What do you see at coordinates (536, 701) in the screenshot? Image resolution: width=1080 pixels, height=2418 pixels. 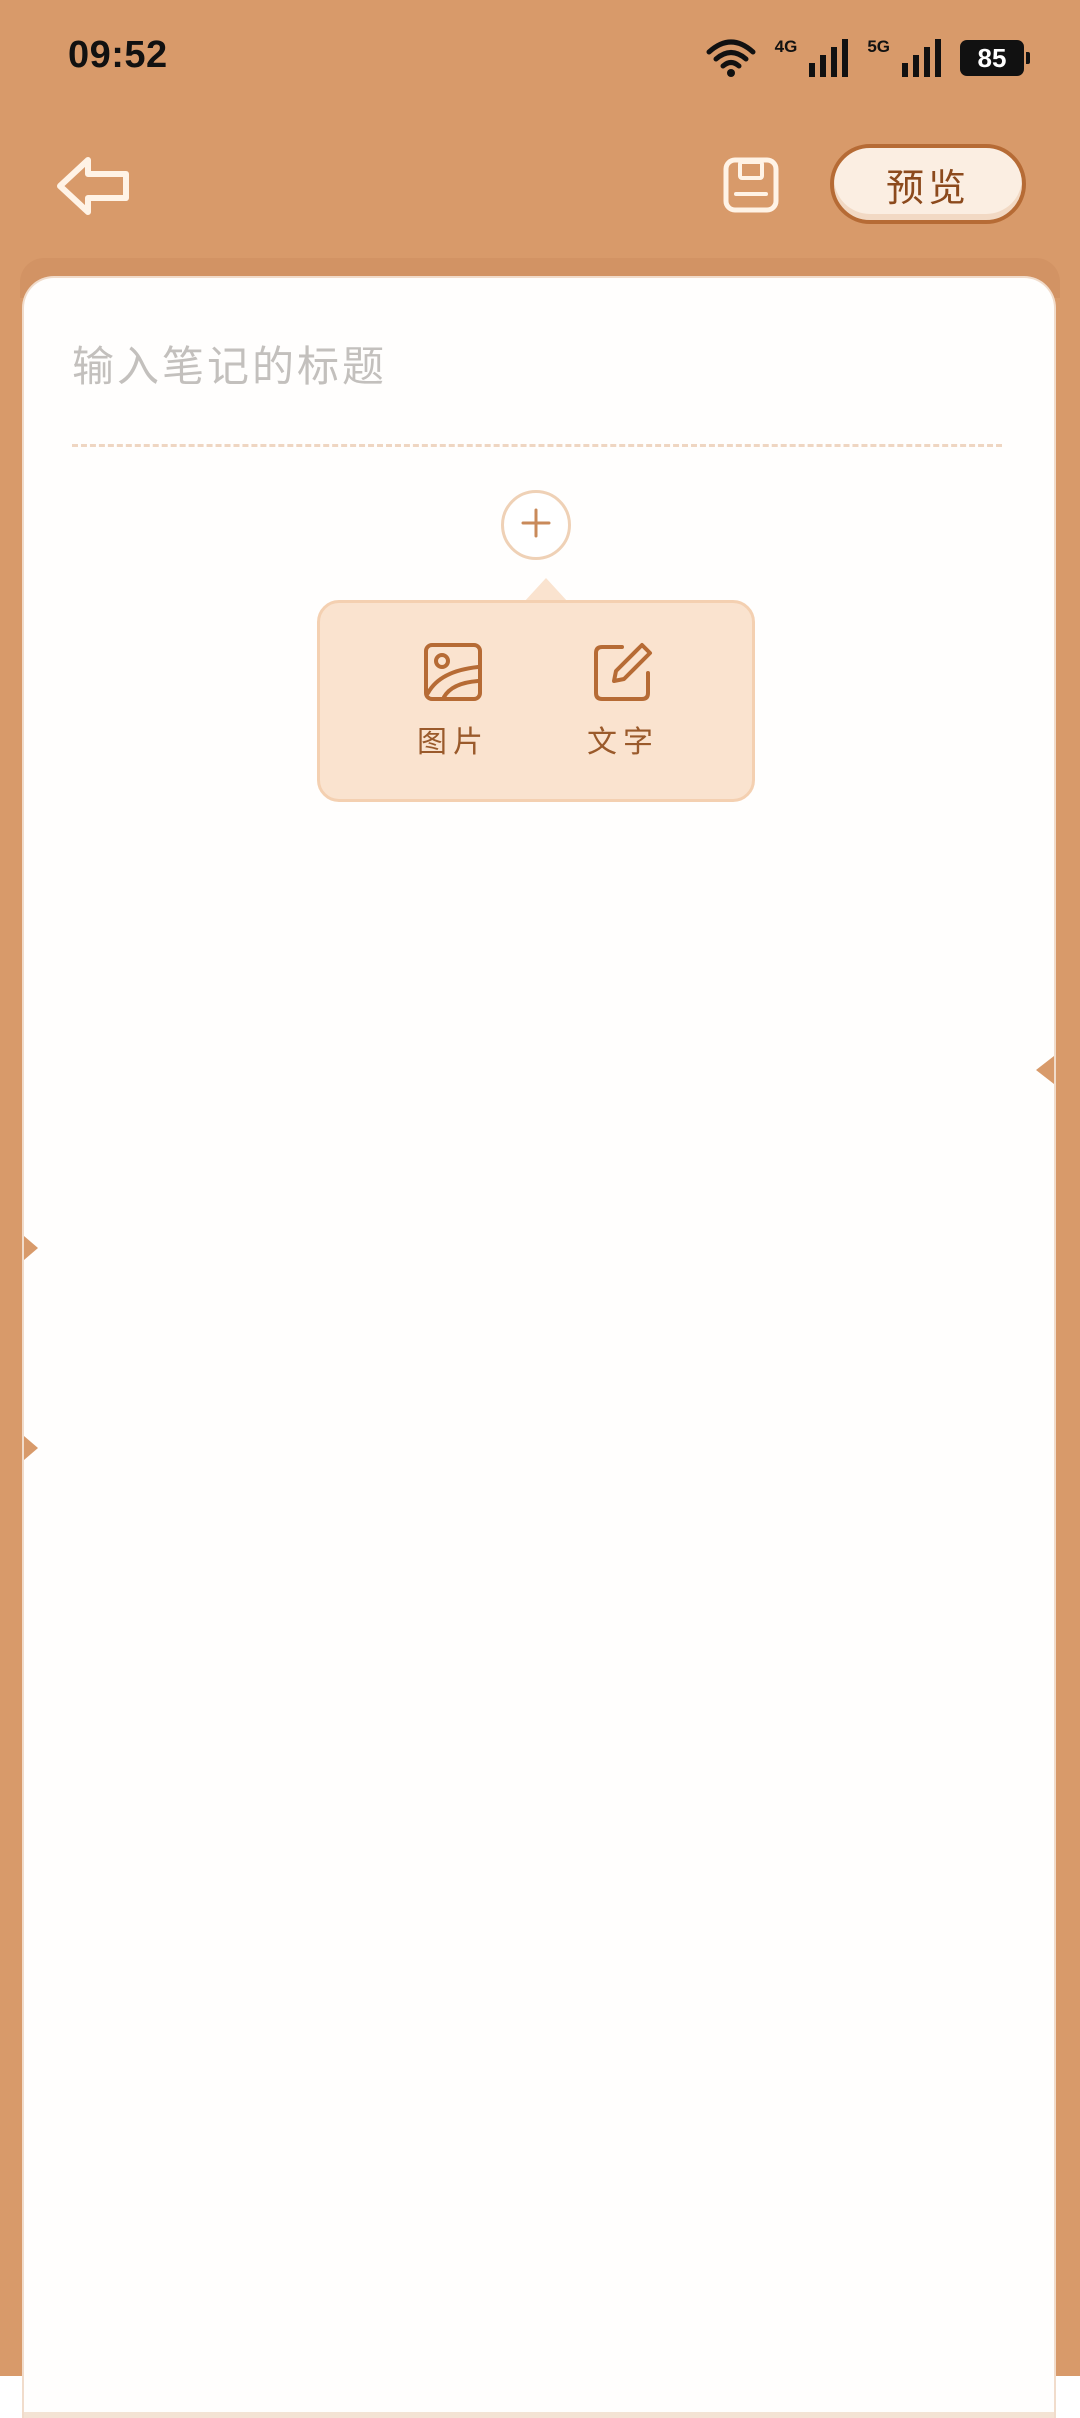 I see `insert-menu-popover: 图片 文字` at bounding box center [536, 701].